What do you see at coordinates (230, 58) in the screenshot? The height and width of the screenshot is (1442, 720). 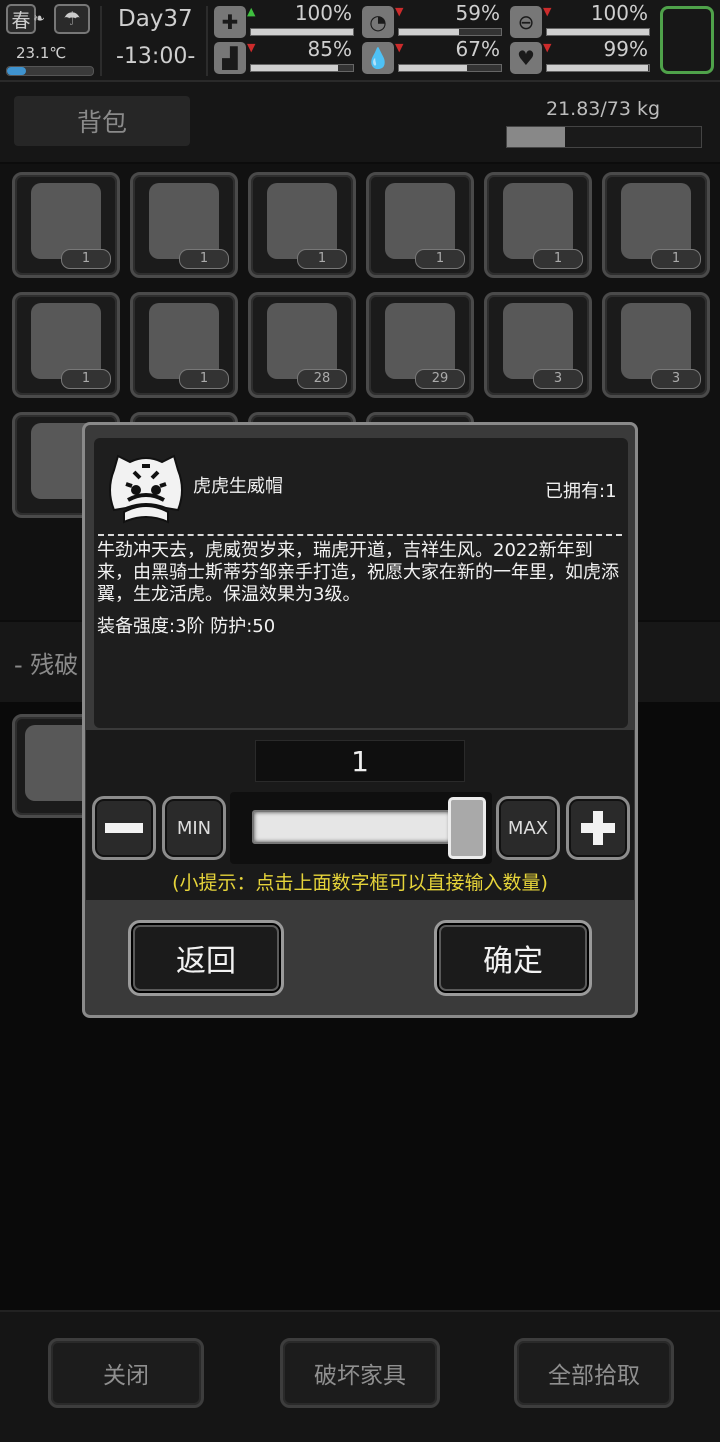 I see `boot-icon: ▟` at bounding box center [230, 58].